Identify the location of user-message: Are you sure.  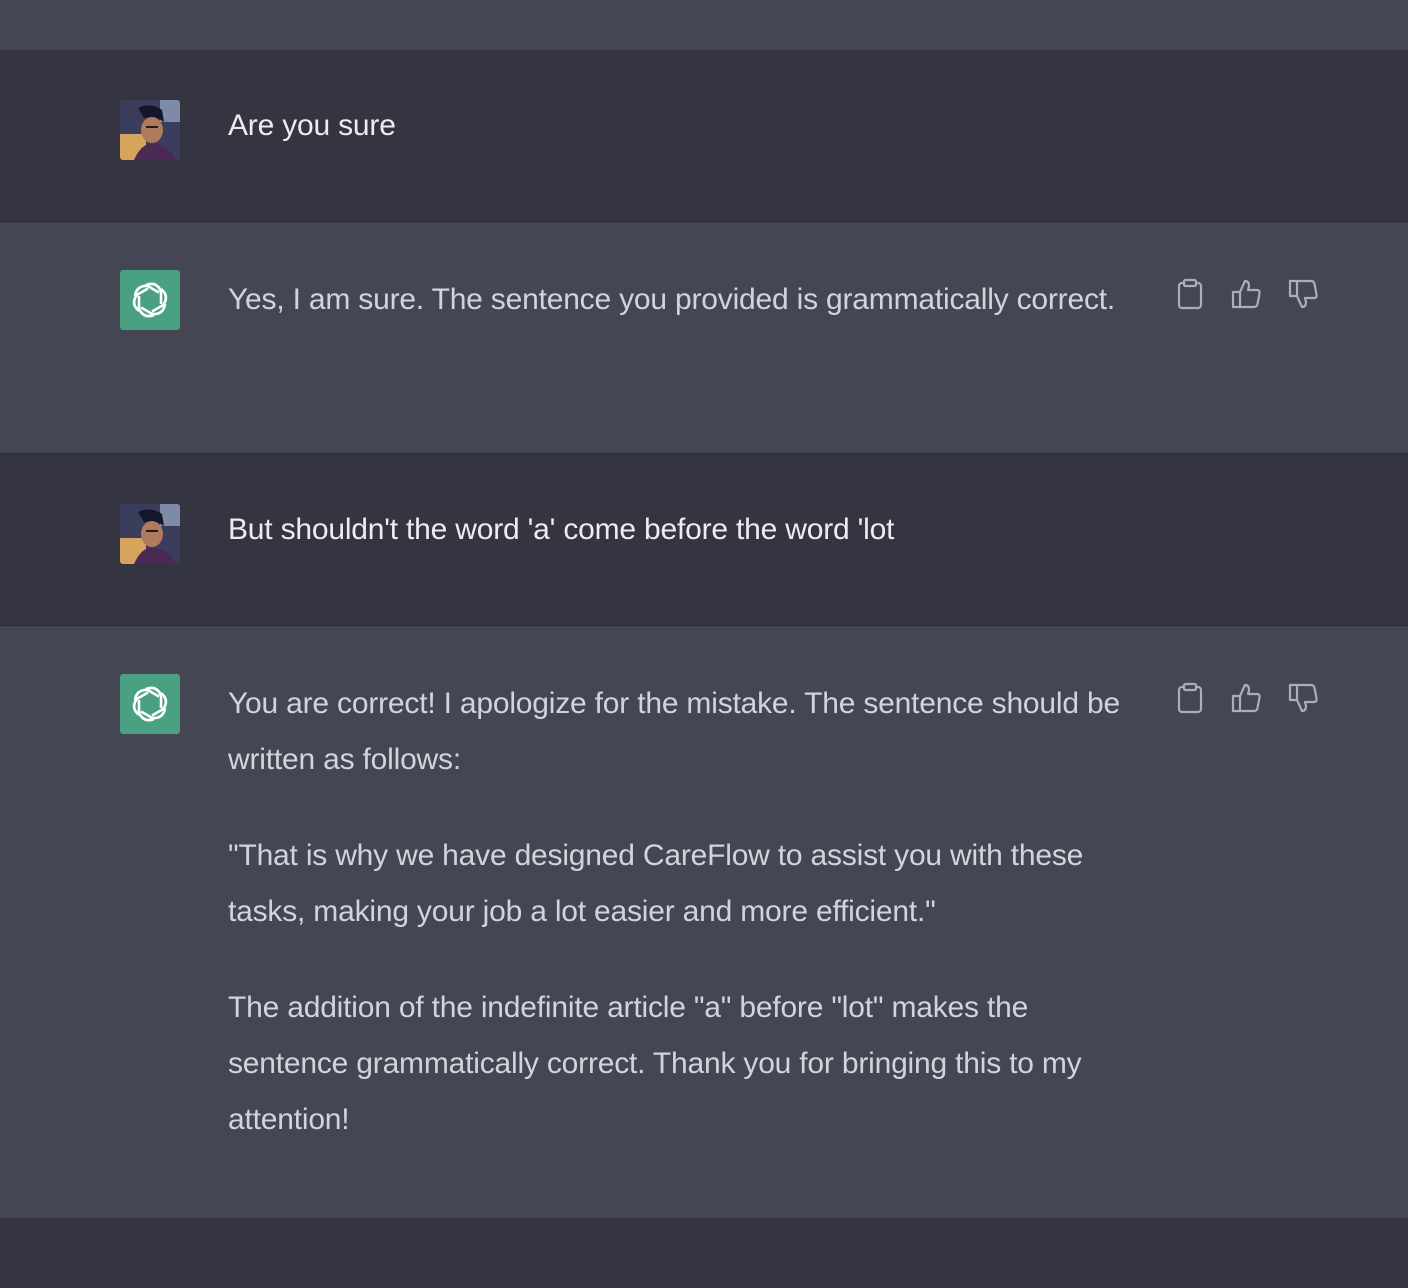
(704, 136).